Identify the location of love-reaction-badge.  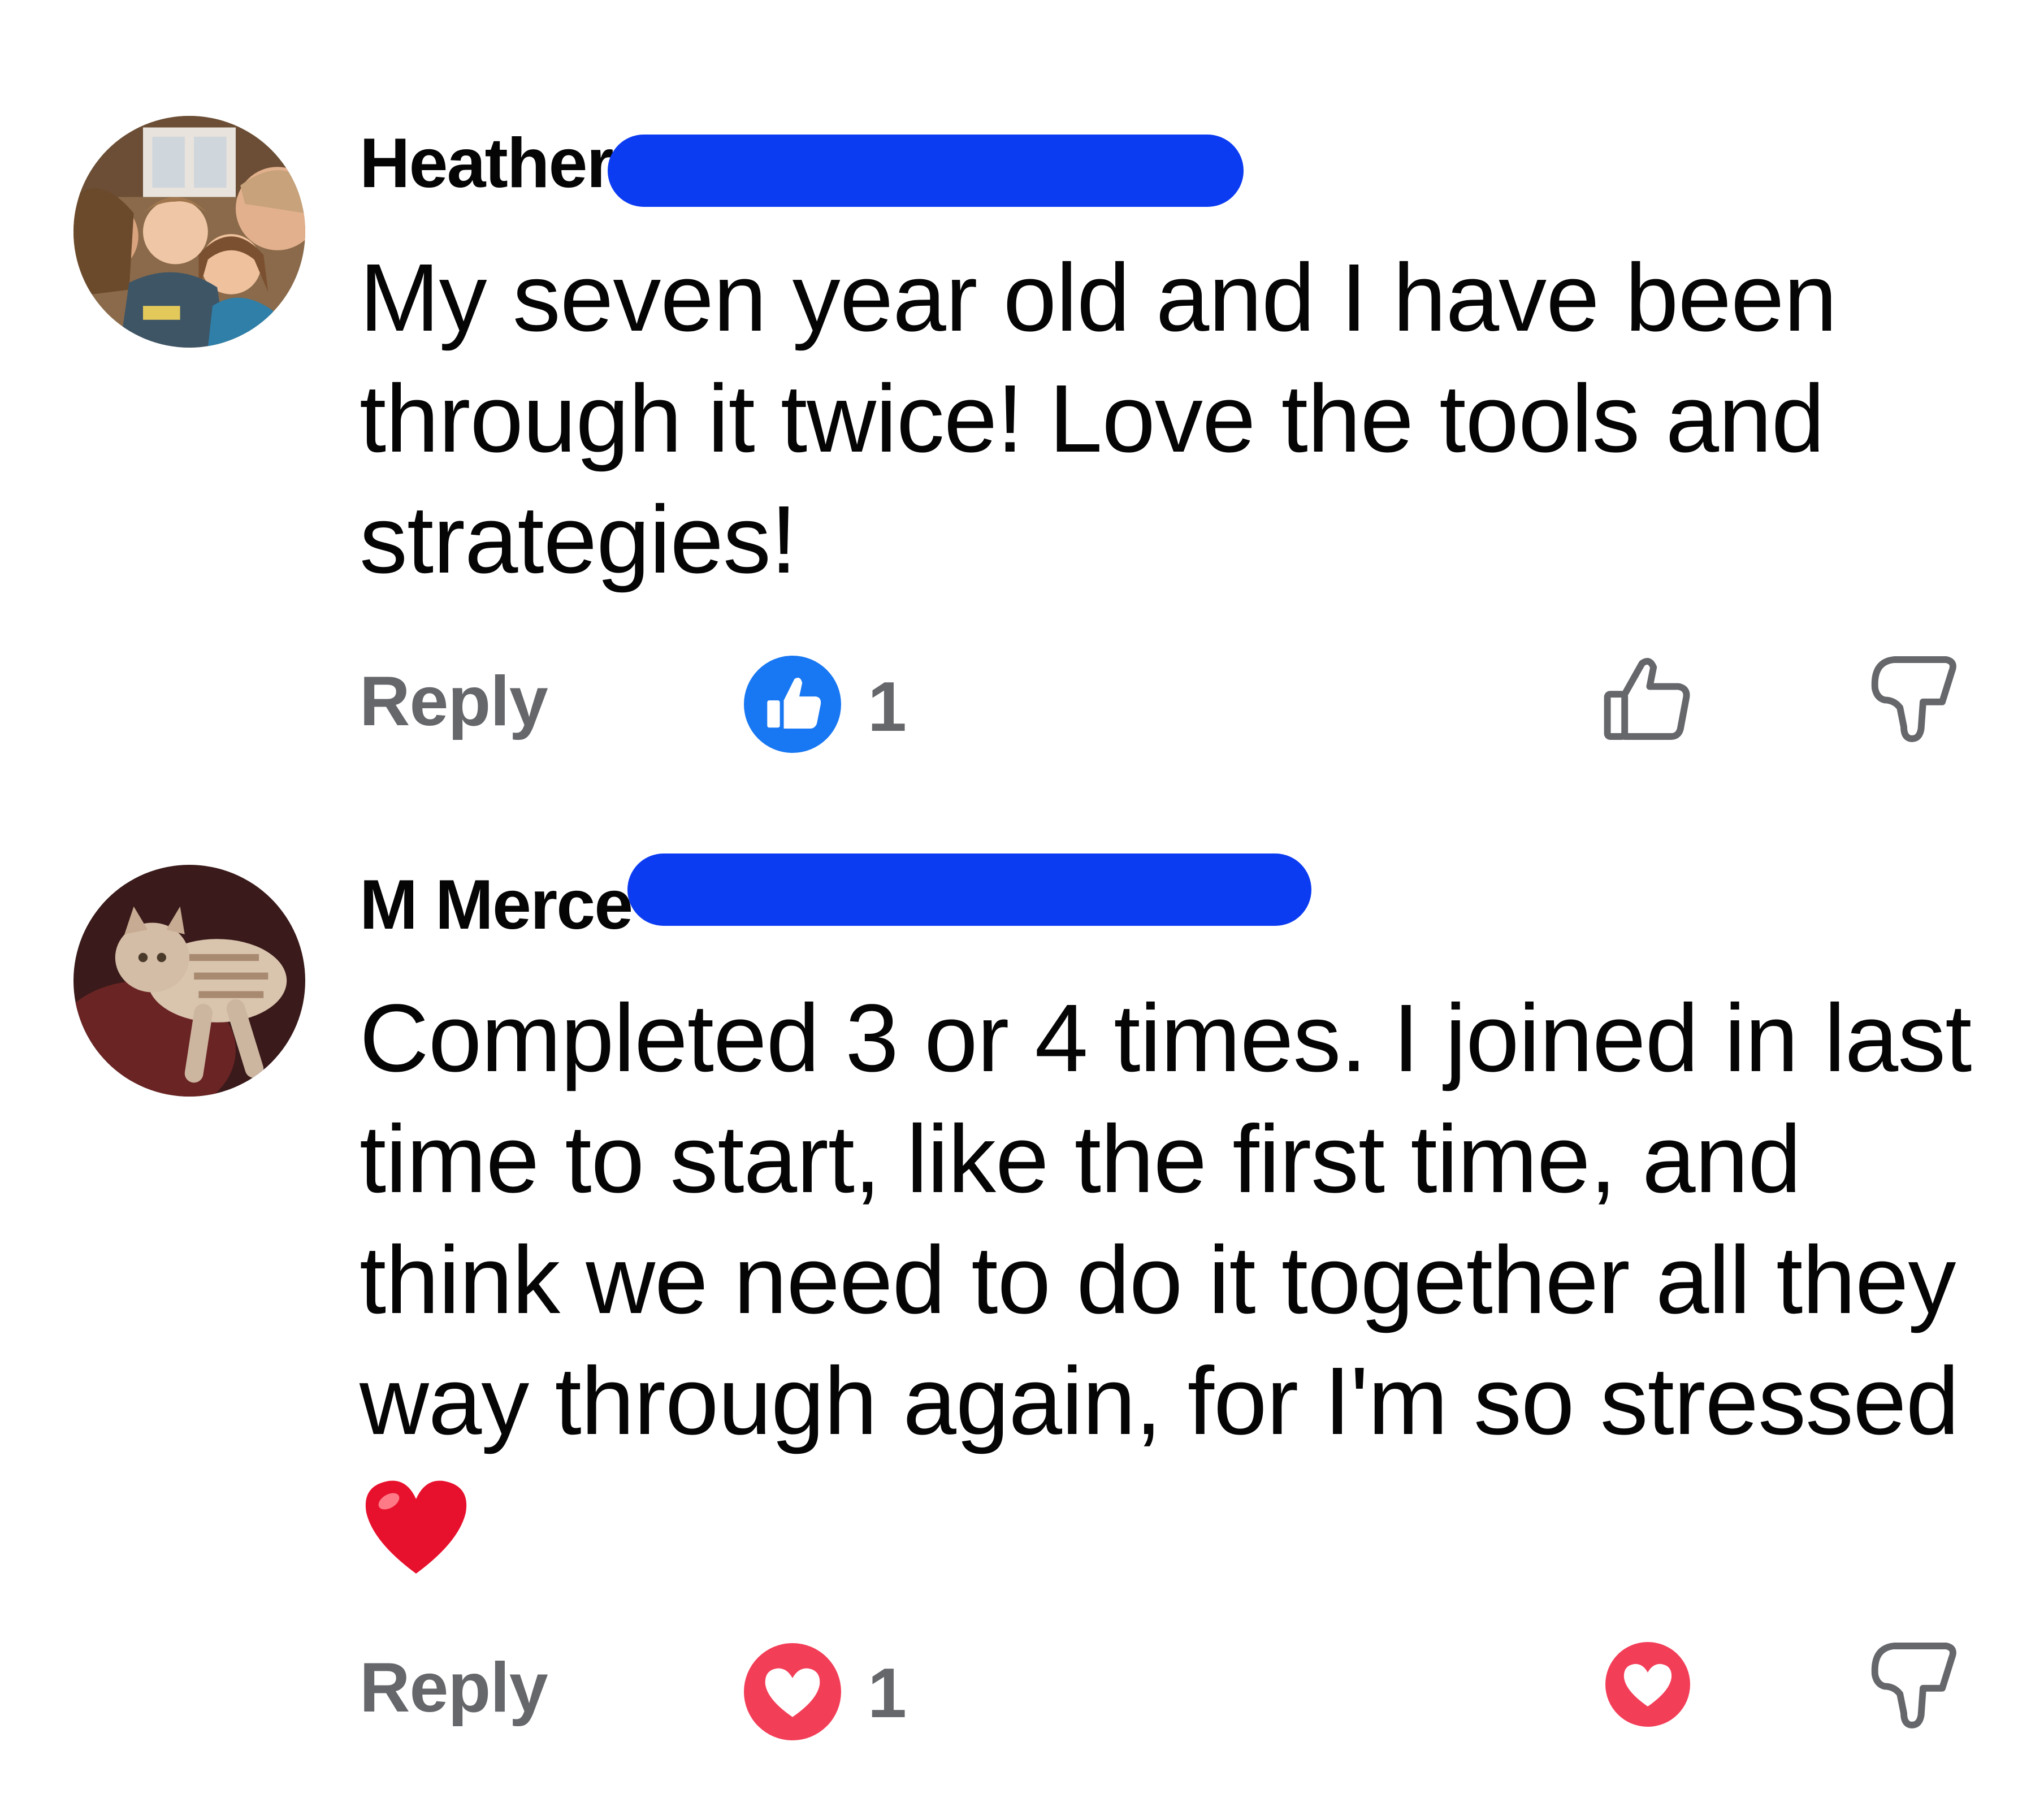
(792, 1691).